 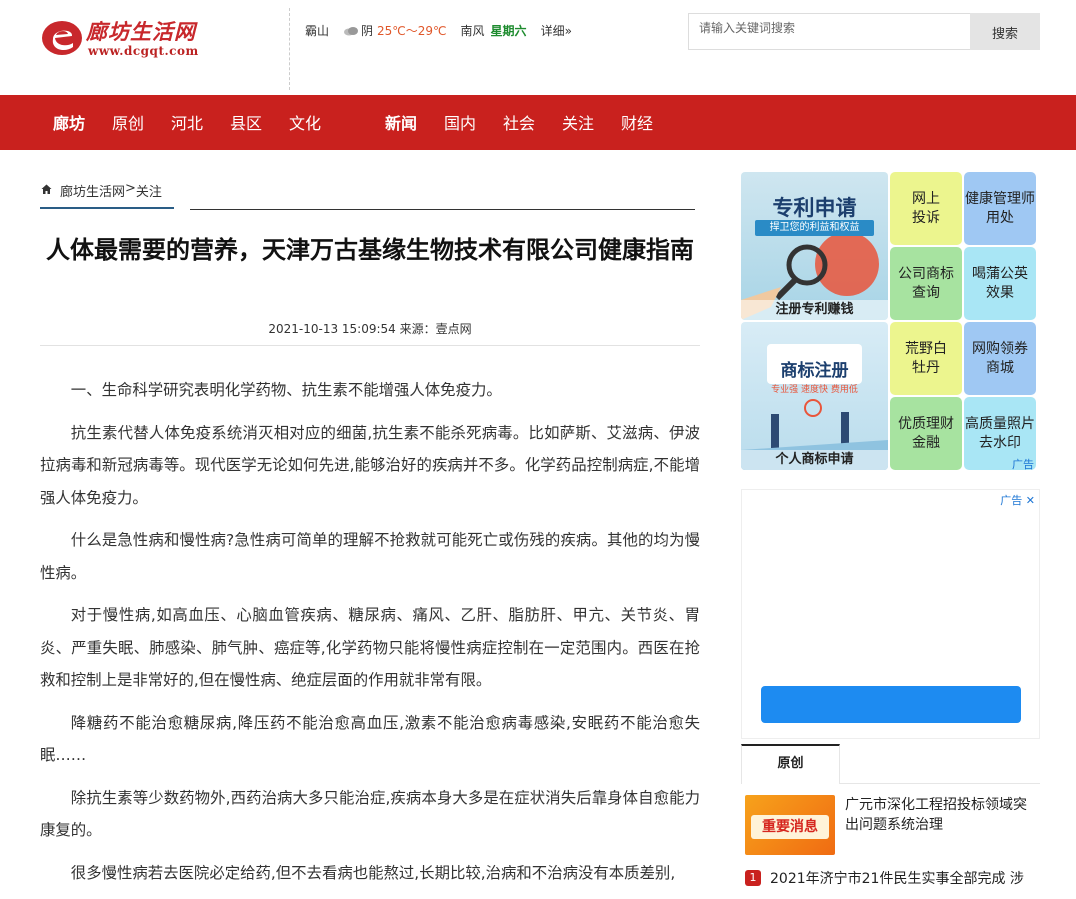 What do you see at coordinates (891, 704) in the screenshot?
I see `ad-box-button` at bounding box center [891, 704].